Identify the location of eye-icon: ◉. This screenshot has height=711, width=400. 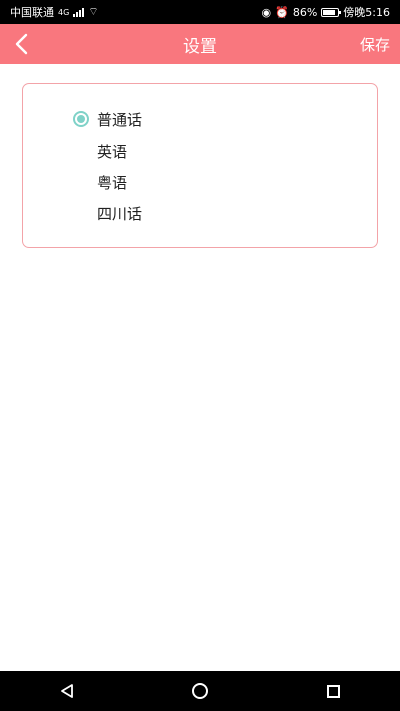
(266, 12).